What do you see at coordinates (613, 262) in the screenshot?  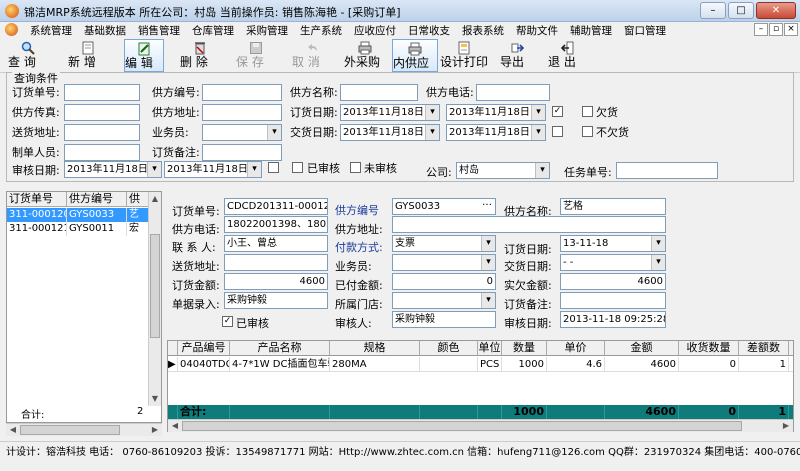 I see `detail-delivery-date-picker: - -` at bounding box center [613, 262].